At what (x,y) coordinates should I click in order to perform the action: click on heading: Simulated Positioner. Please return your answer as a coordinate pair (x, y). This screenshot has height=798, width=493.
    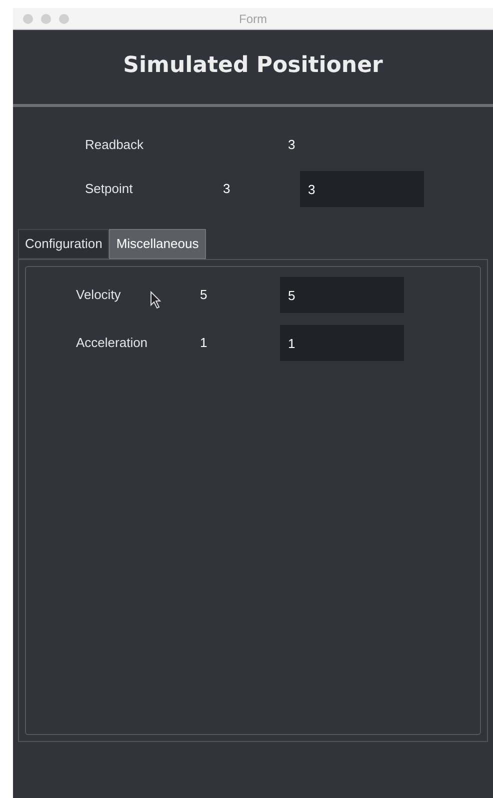
    Looking at the image, I should click on (253, 66).